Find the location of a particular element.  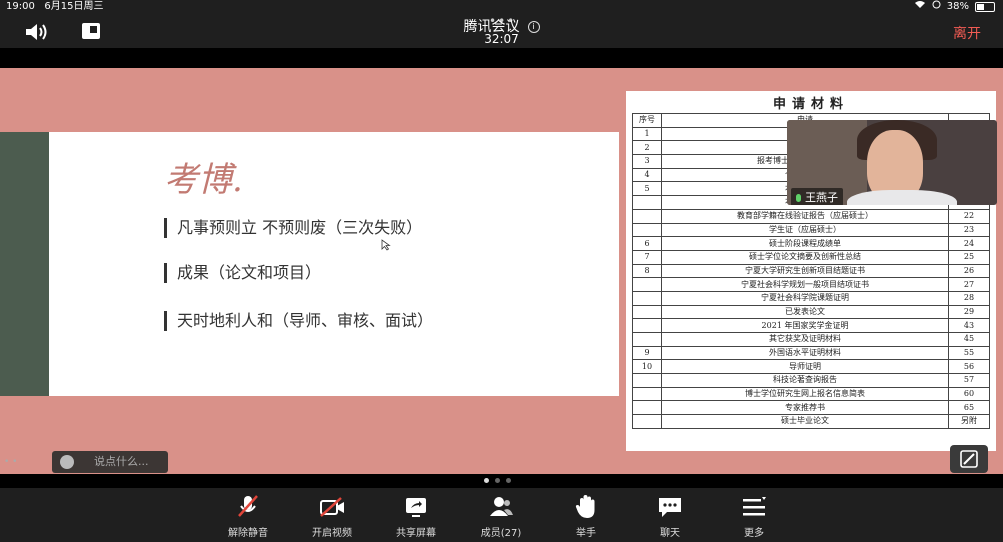

table-cell-item: 2021 年国家奖学金证明 is located at coordinates (805, 325).